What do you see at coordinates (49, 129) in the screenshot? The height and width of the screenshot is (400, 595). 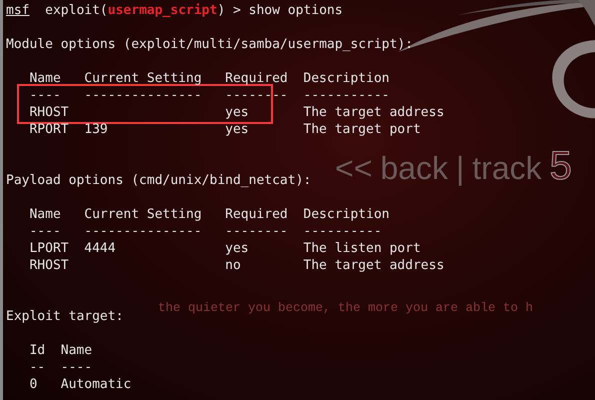 I see `table-cell: RPORT` at bounding box center [49, 129].